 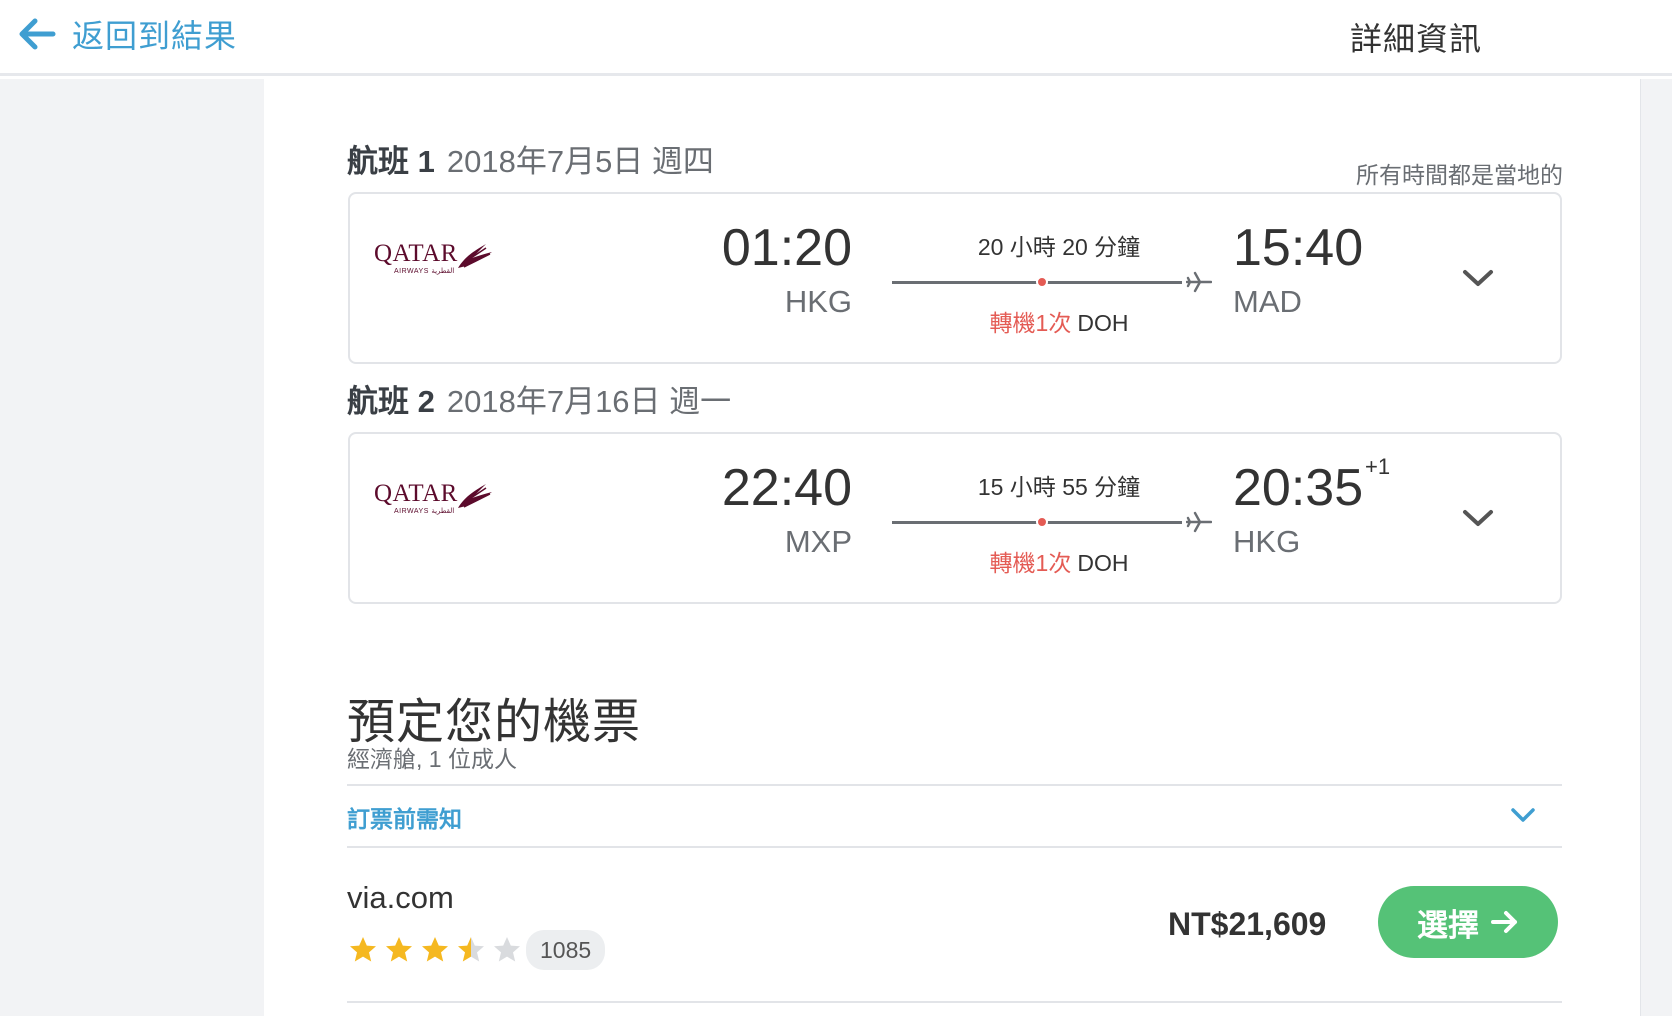 I want to click on rating-stars, so click(x=438, y=950).